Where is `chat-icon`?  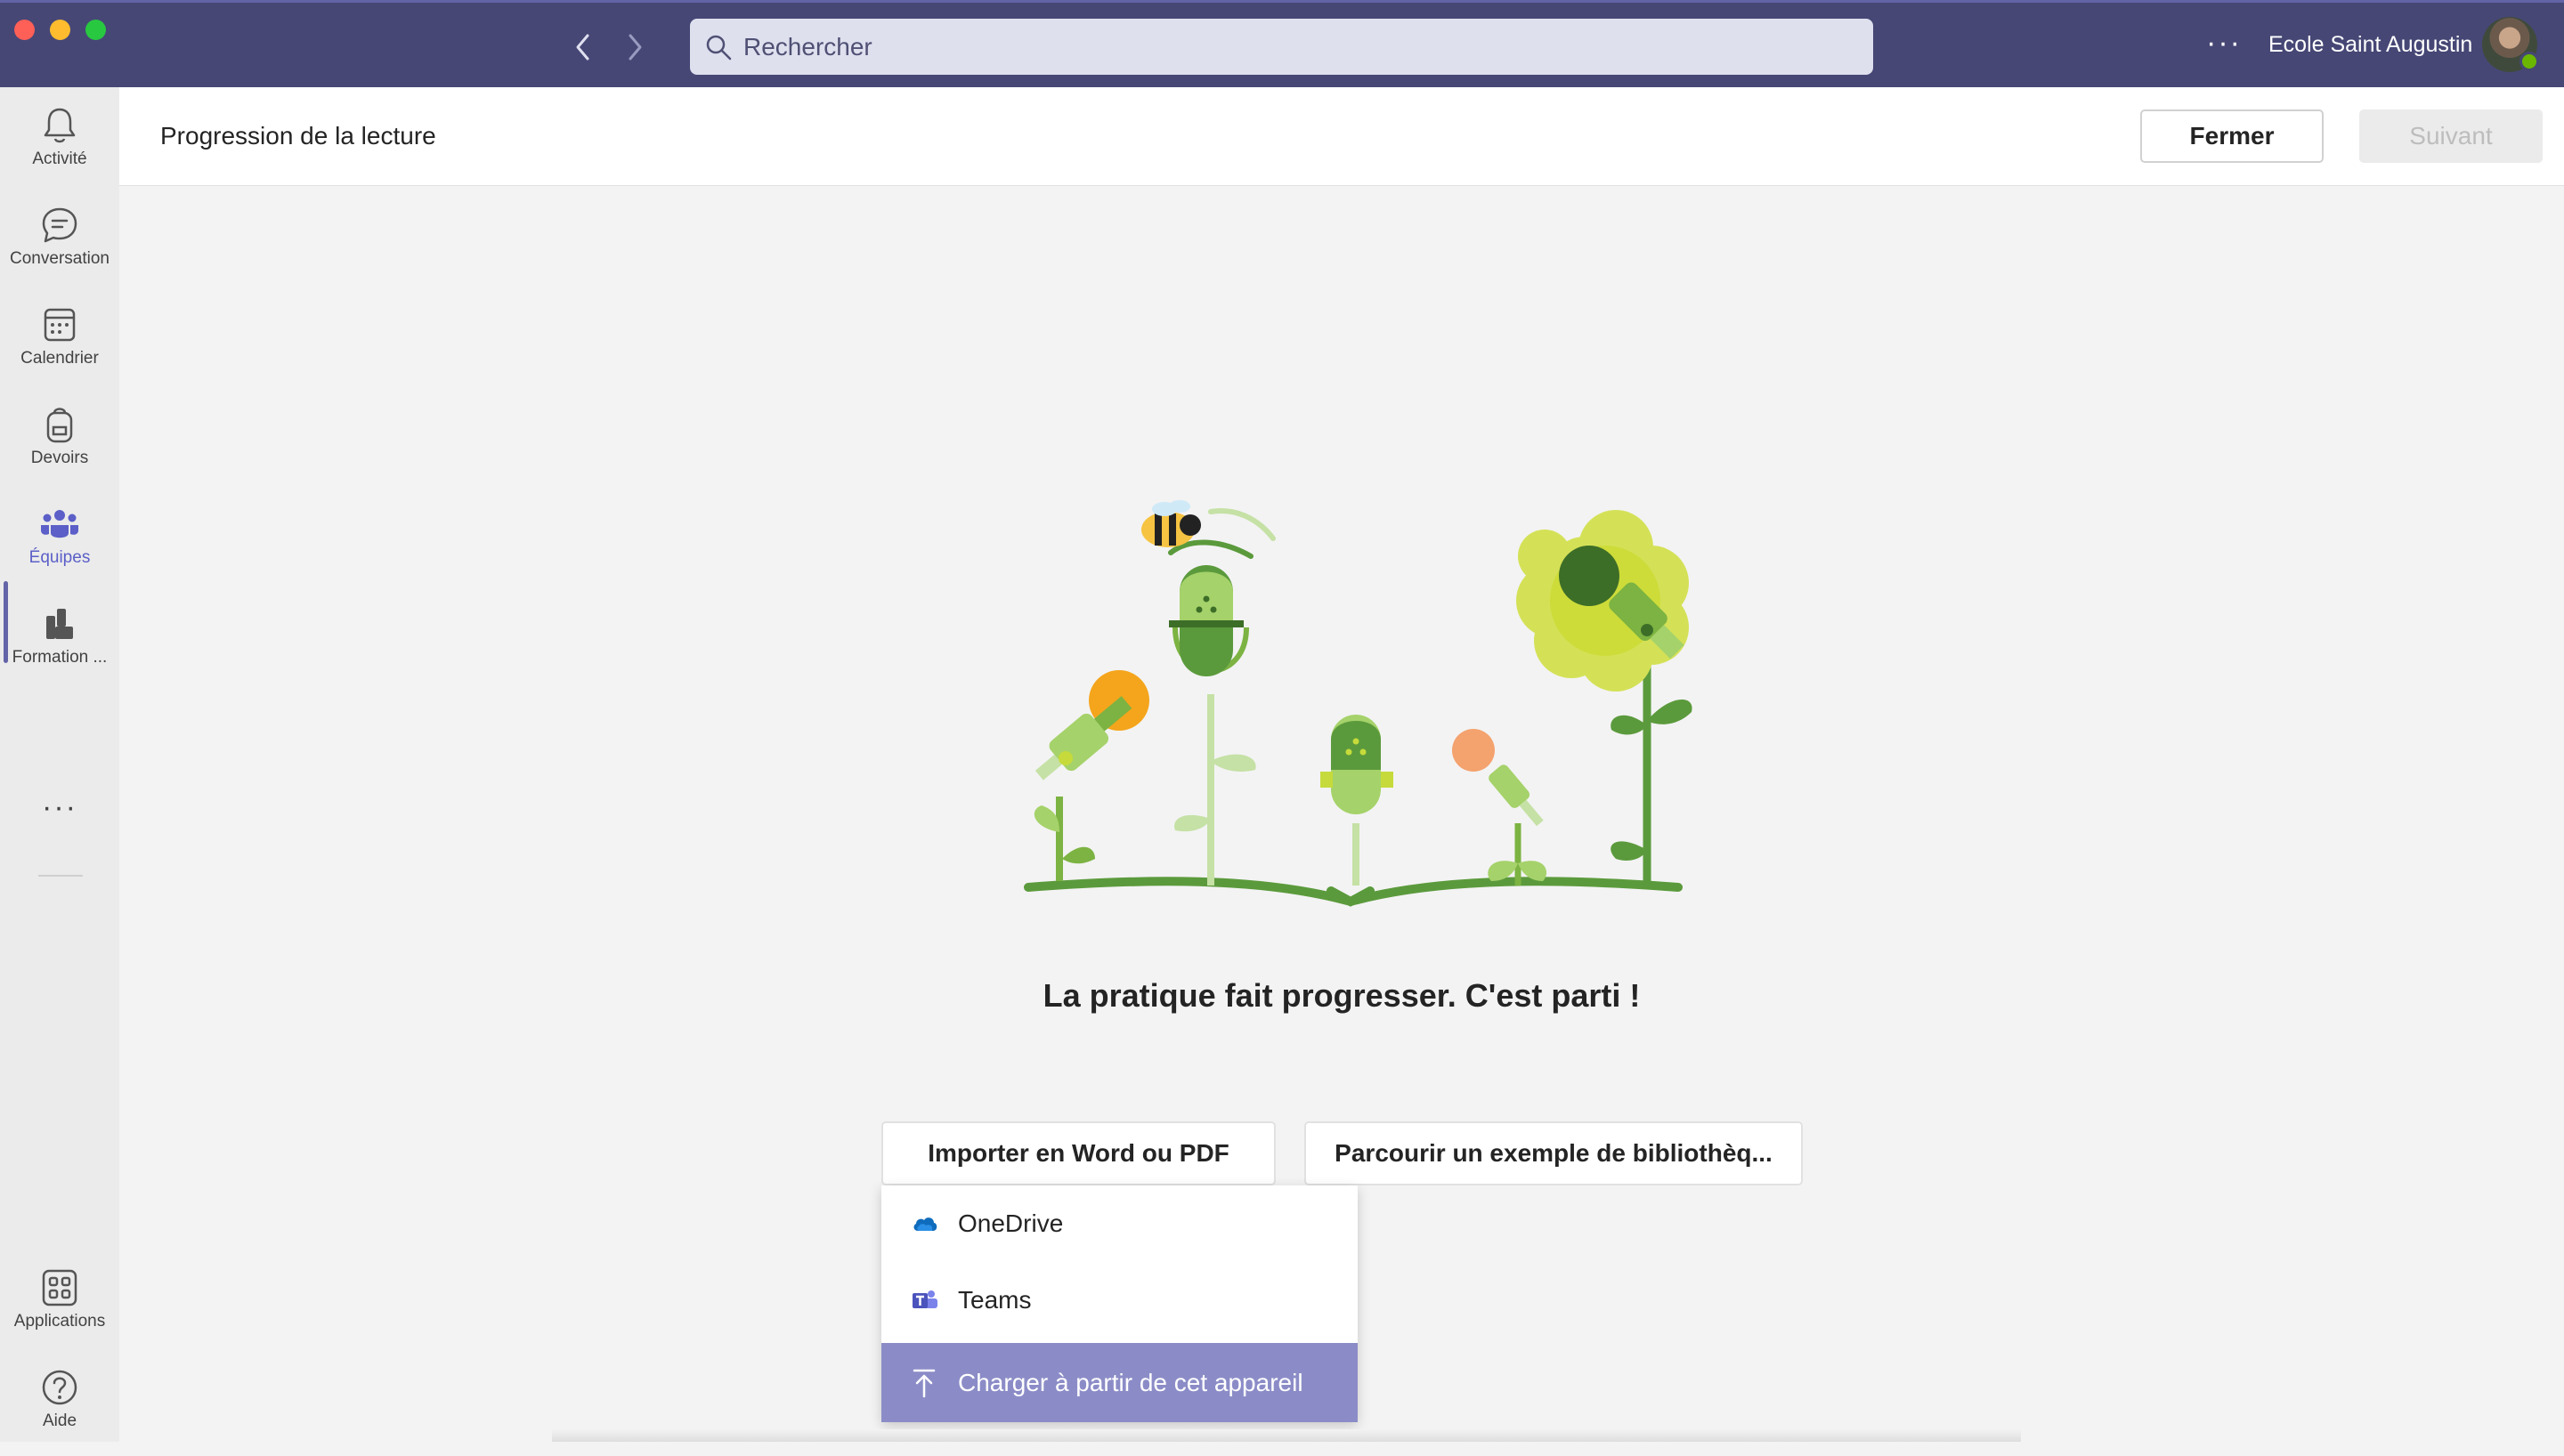 chat-icon is located at coordinates (59, 225).